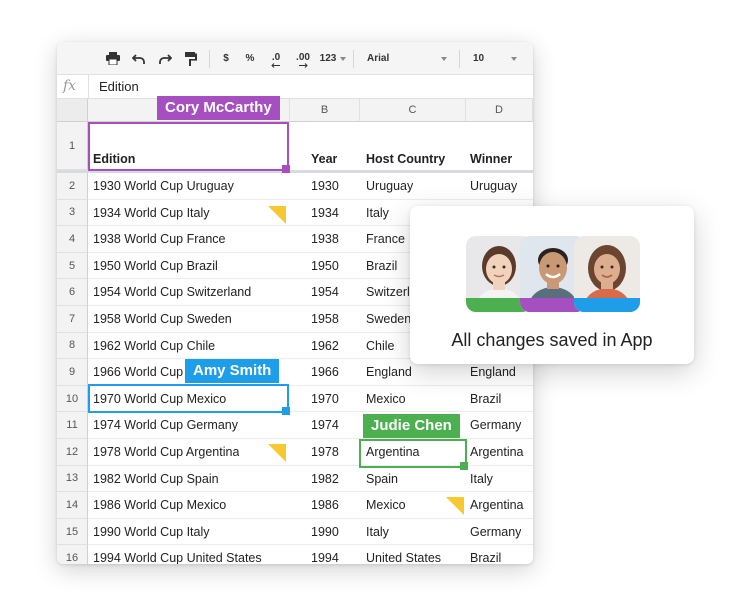 This screenshot has height=600, width=750. Describe the element at coordinates (159, 505) in the screenshot. I see `cell-edition: 1986 World Cup Mexico` at that location.